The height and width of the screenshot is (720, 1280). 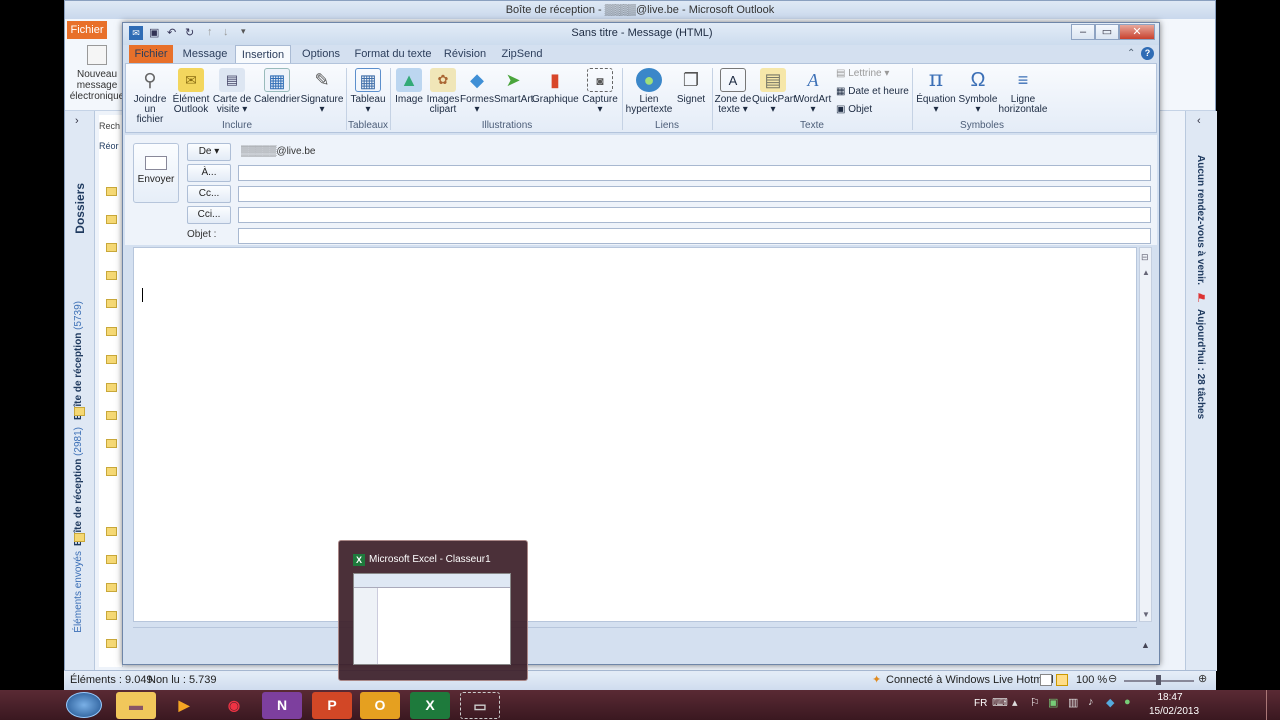 What do you see at coordinates (1091, 702) in the screenshot?
I see `volume-icon: ♪` at bounding box center [1091, 702].